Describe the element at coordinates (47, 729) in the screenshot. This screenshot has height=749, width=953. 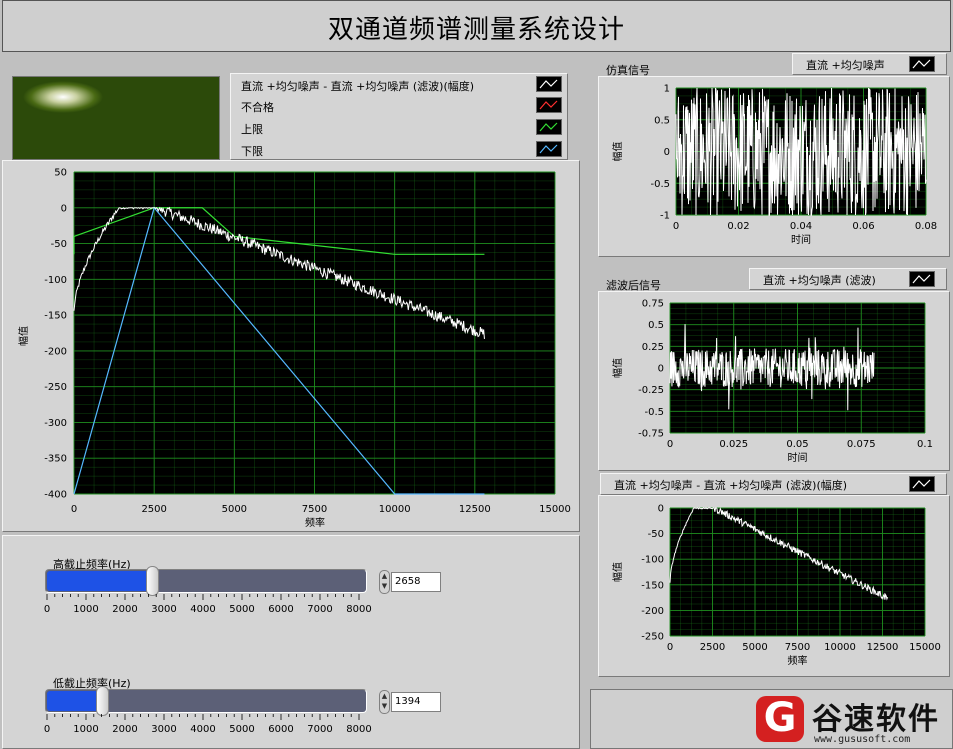
I see `low-cutoff-tick-label: 0` at that location.